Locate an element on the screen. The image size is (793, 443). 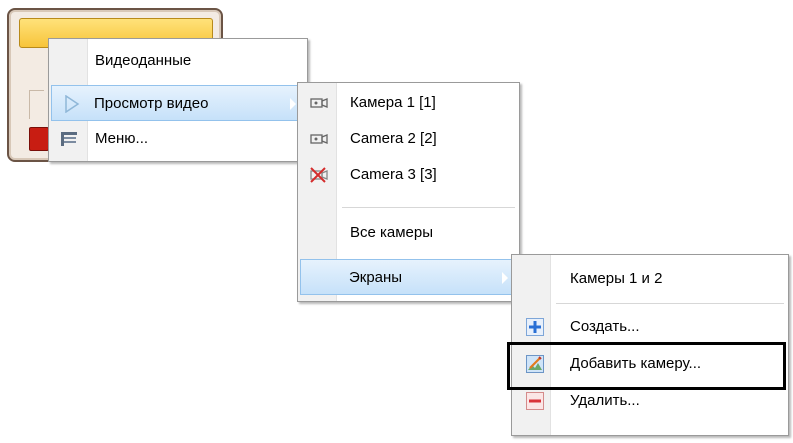
highlight-box is located at coordinates (646, 366).